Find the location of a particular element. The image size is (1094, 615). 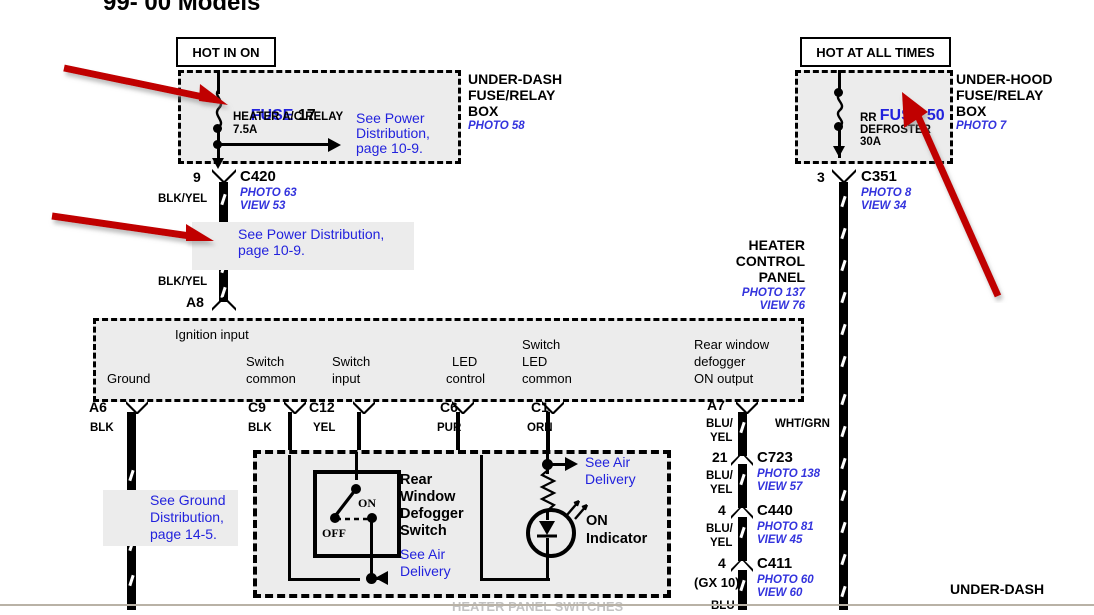

switch-label-line4: Switch is located at coordinates (423, 531).